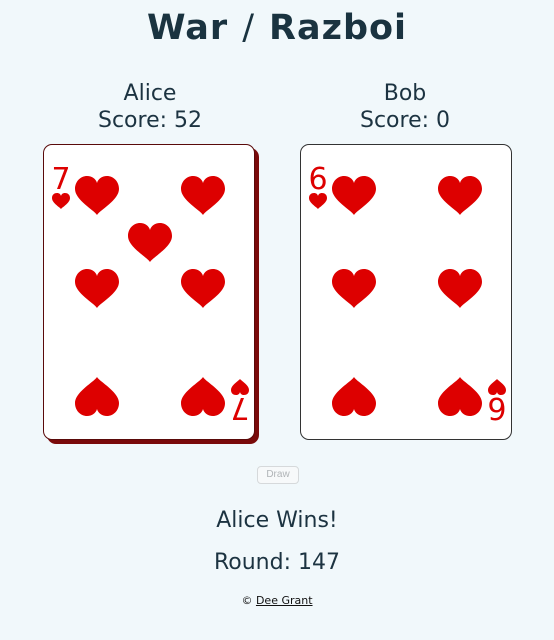 The height and width of the screenshot is (640, 554). I want to click on player-name: Bob, so click(405, 93).